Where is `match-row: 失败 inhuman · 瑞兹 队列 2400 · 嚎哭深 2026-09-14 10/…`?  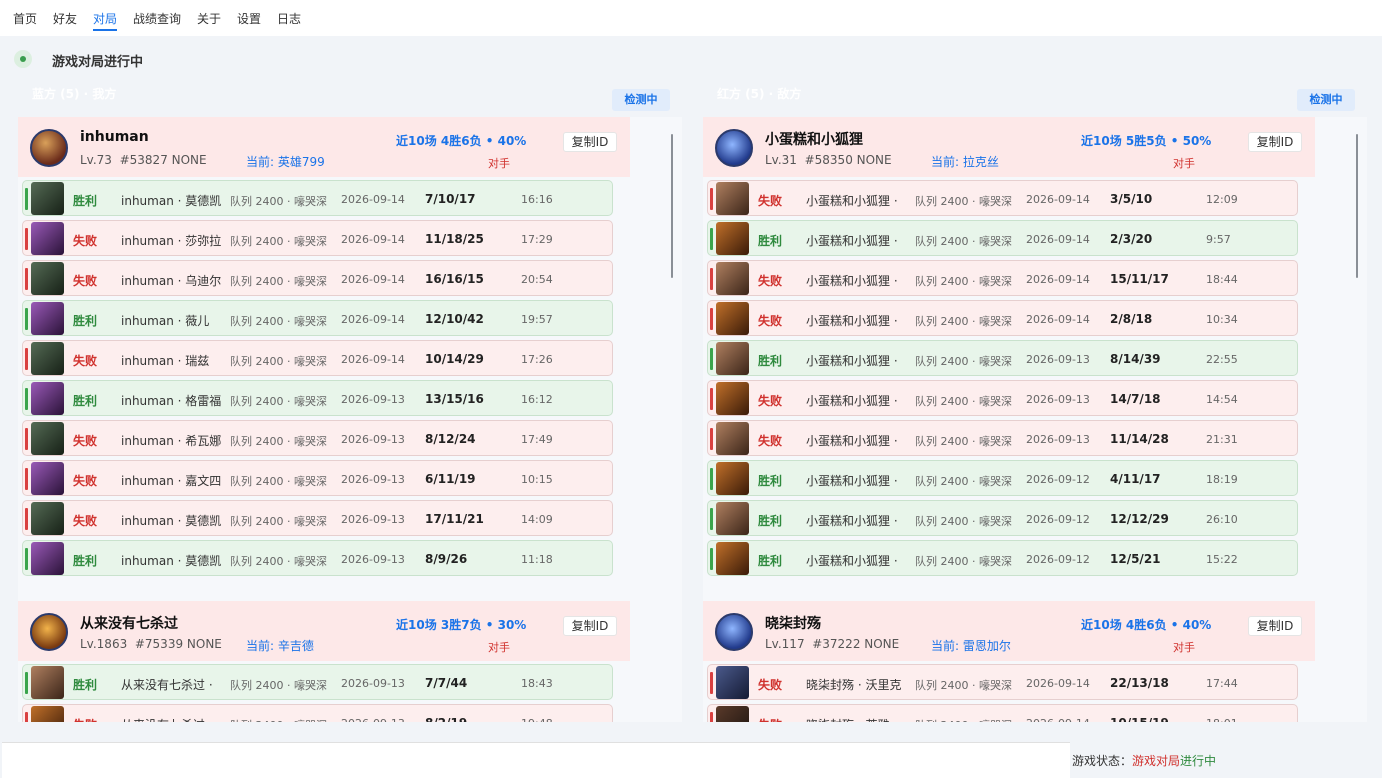
match-row: 失败 inhuman · 瑞兹 队列 2400 · 嚎哭深 2026-09-14 10/… is located at coordinates (317, 358).